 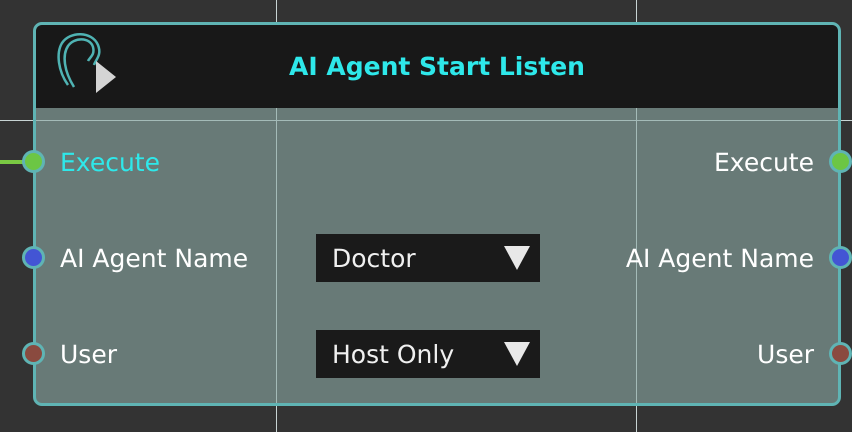 What do you see at coordinates (720, 258) in the screenshot?
I see `output-label: AI Agent Name` at bounding box center [720, 258].